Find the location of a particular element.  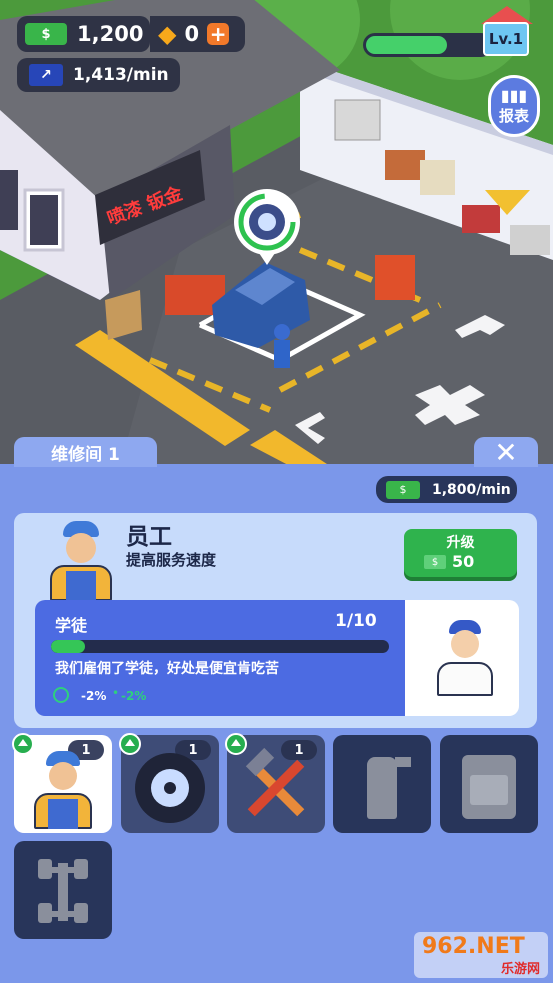

watermark-logo: 962.NET 乐游网 is located at coordinates (481, 955).